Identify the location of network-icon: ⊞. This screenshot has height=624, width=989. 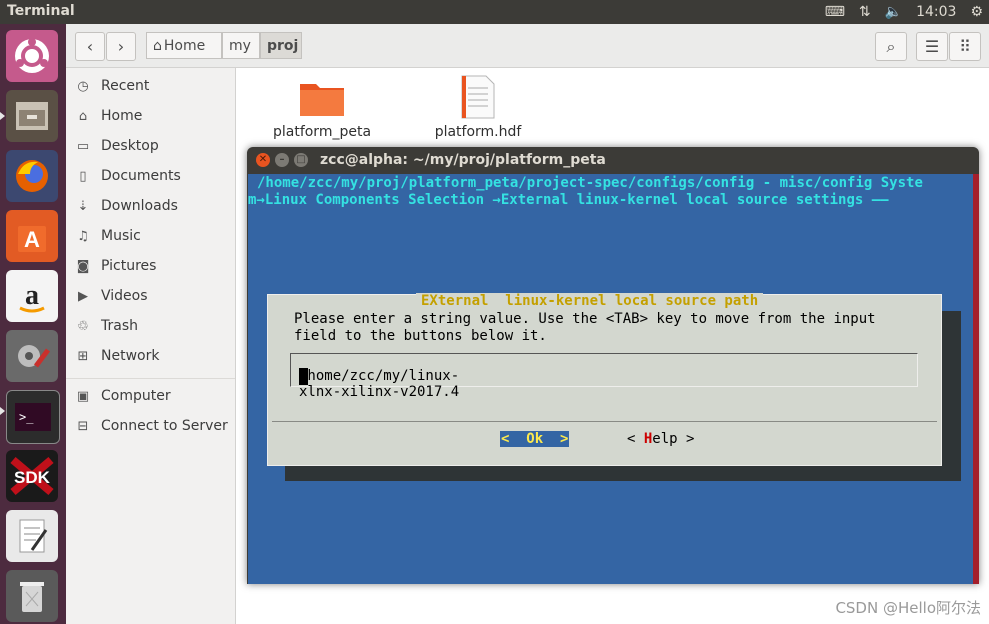
(83, 356).